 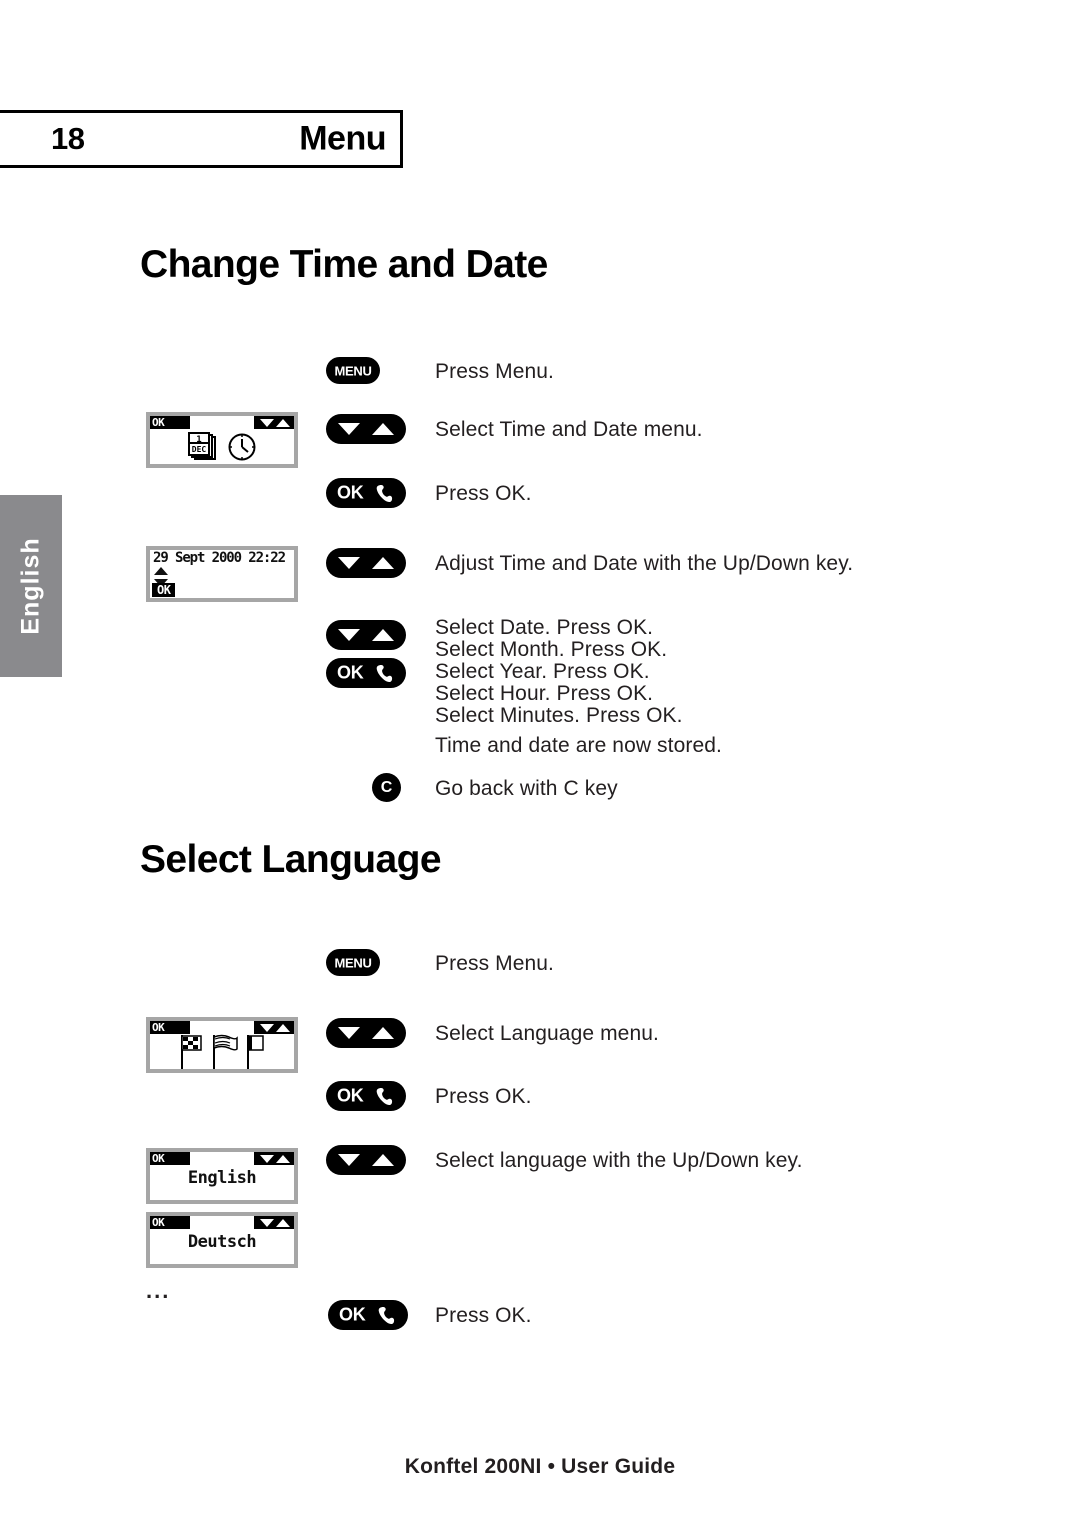 What do you see at coordinates (526, 788) in the screenshot?
I see `step-text: Go back with C key` at bounding box center [526, 788].